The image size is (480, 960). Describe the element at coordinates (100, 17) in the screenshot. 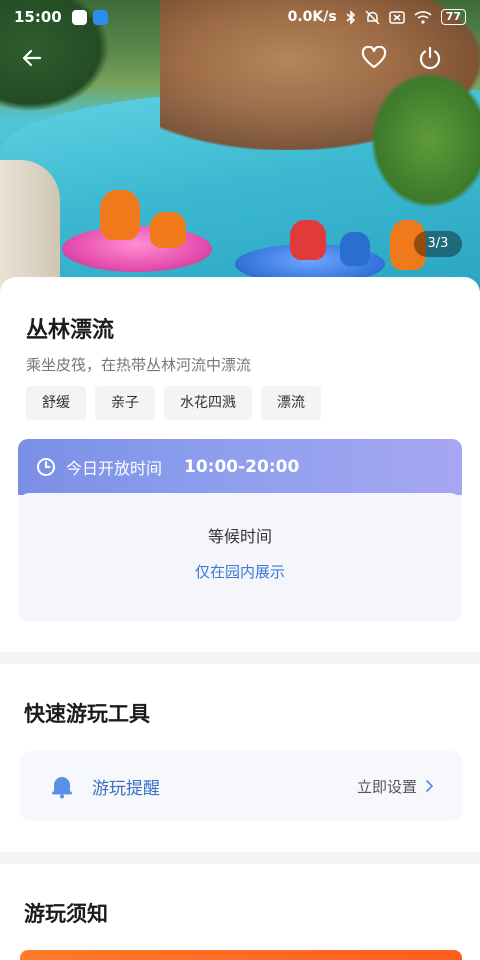

I see `cloud-notification-icon` at that location.